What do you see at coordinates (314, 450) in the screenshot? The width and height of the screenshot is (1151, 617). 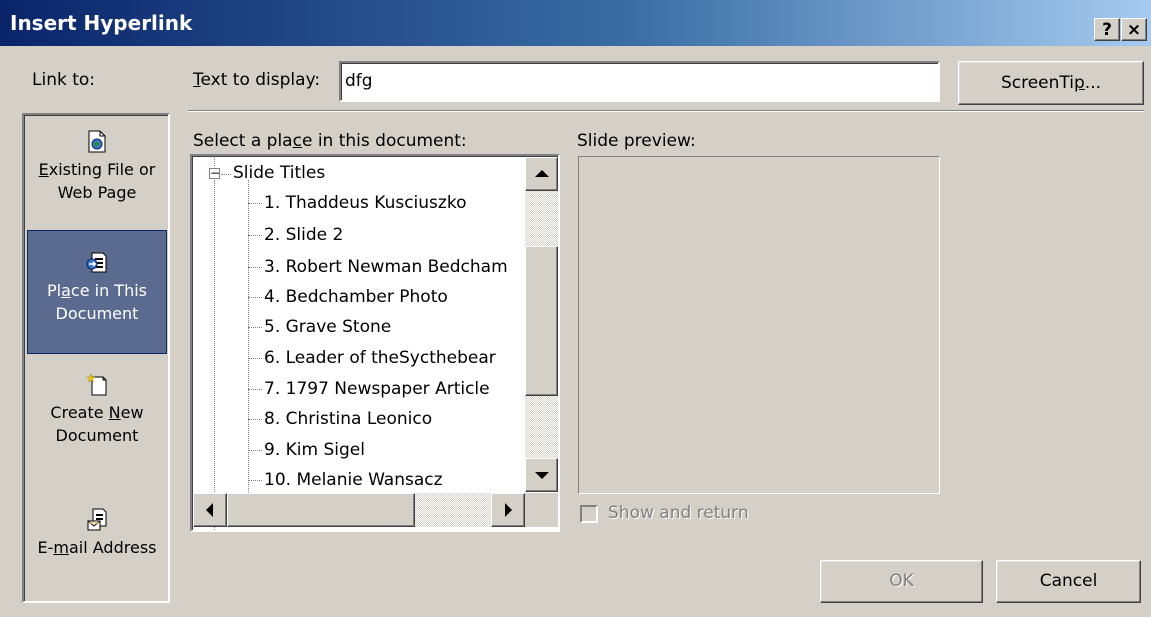 I see `tree-item: 9. Kim Sigel` at bounding box center [314, 450].